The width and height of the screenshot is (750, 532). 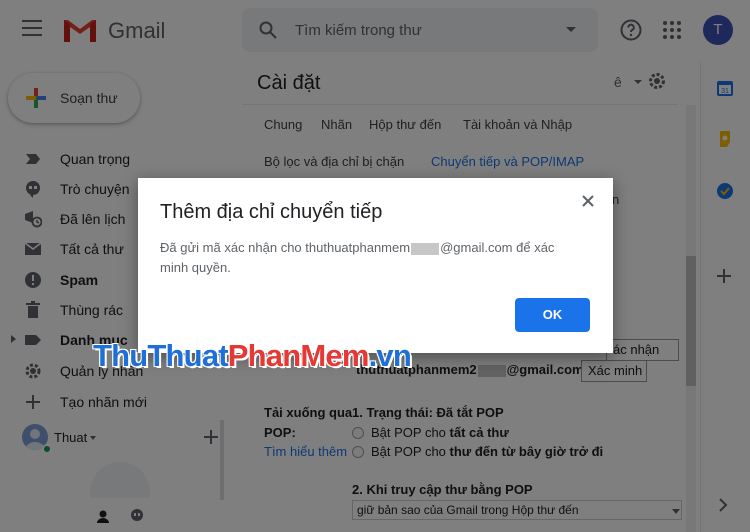 I want to click on watermark-logo: ThuThuatPhanMem.vn, so click(x=252, y=356).